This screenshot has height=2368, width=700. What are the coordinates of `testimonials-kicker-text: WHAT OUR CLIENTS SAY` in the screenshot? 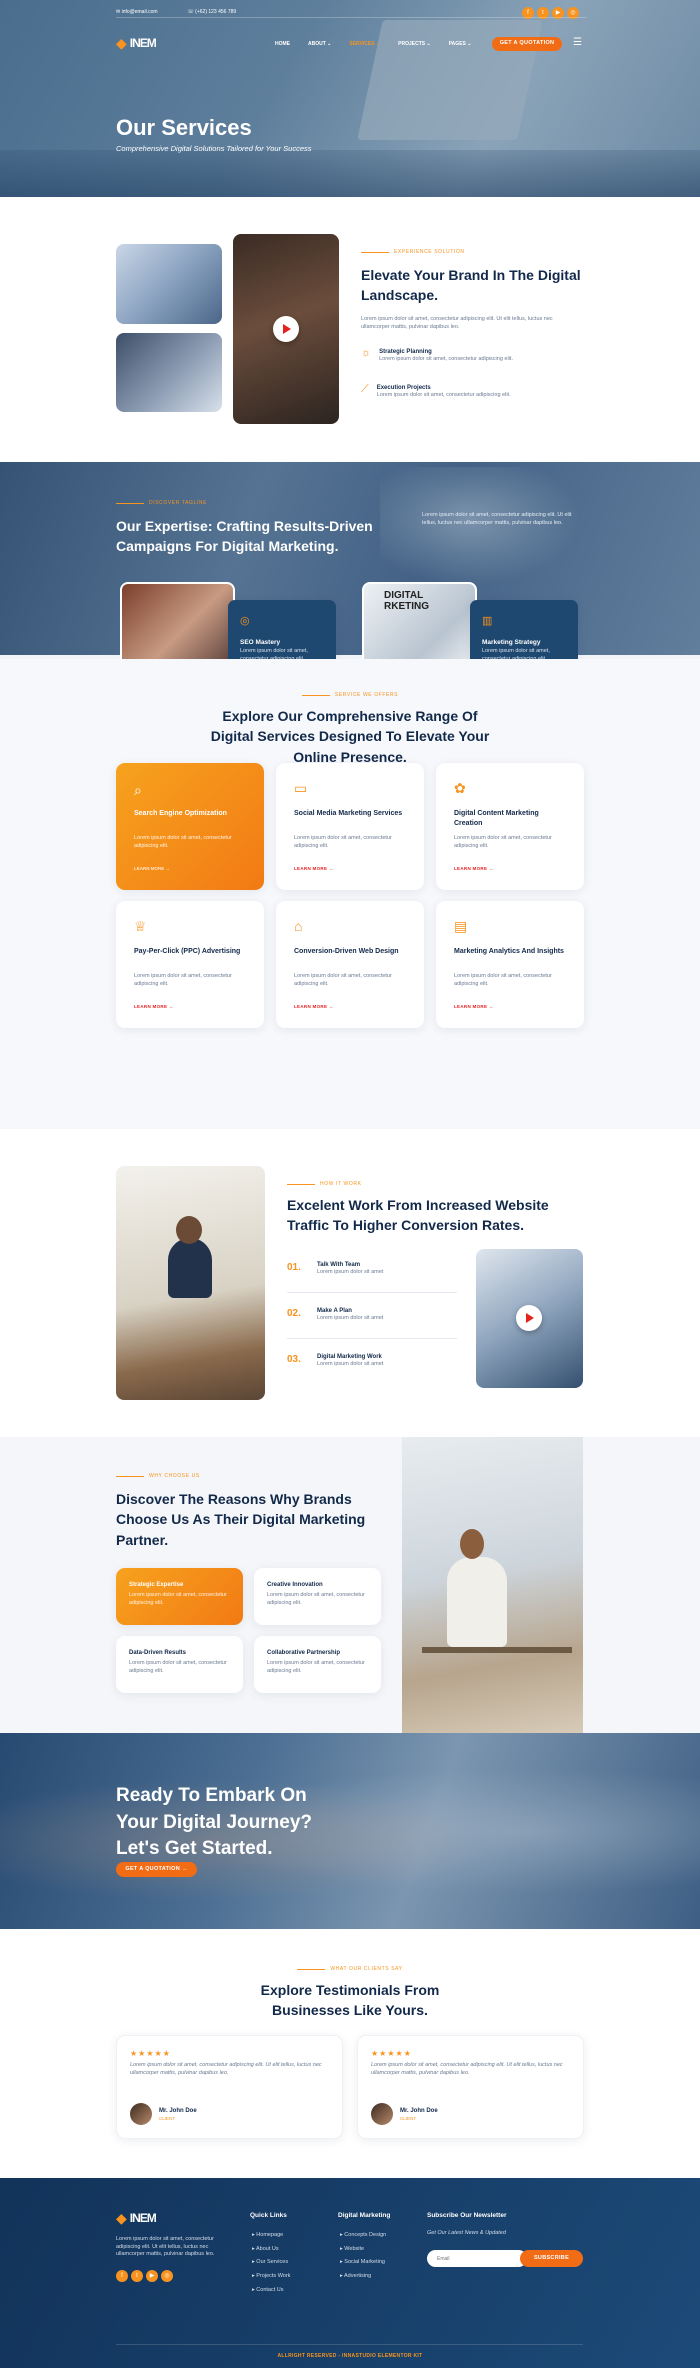 It's located at (366, 1969).